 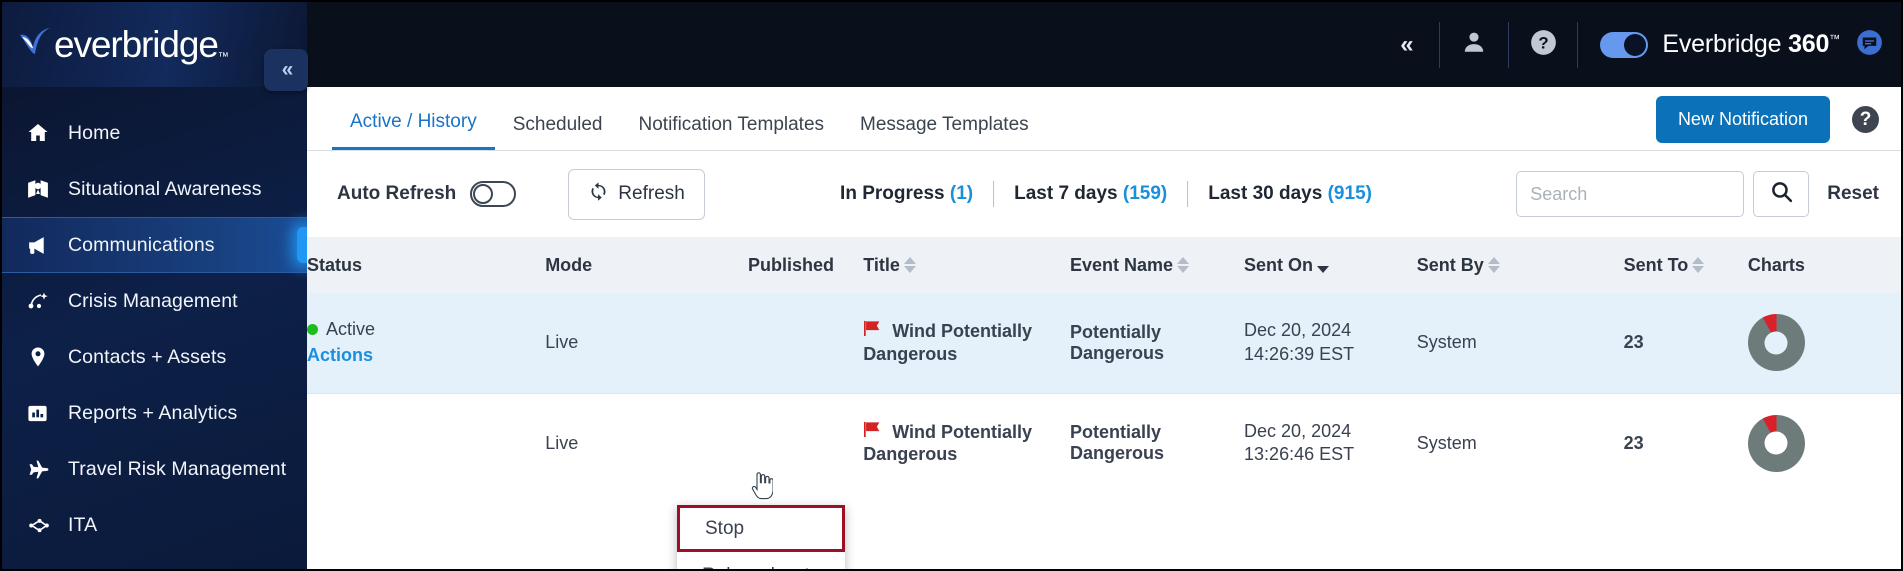 What do you see at coordinates (1834, 39) in the screenshot?
I see `brand-trademark: ™` at bounding box center [1834, 39].